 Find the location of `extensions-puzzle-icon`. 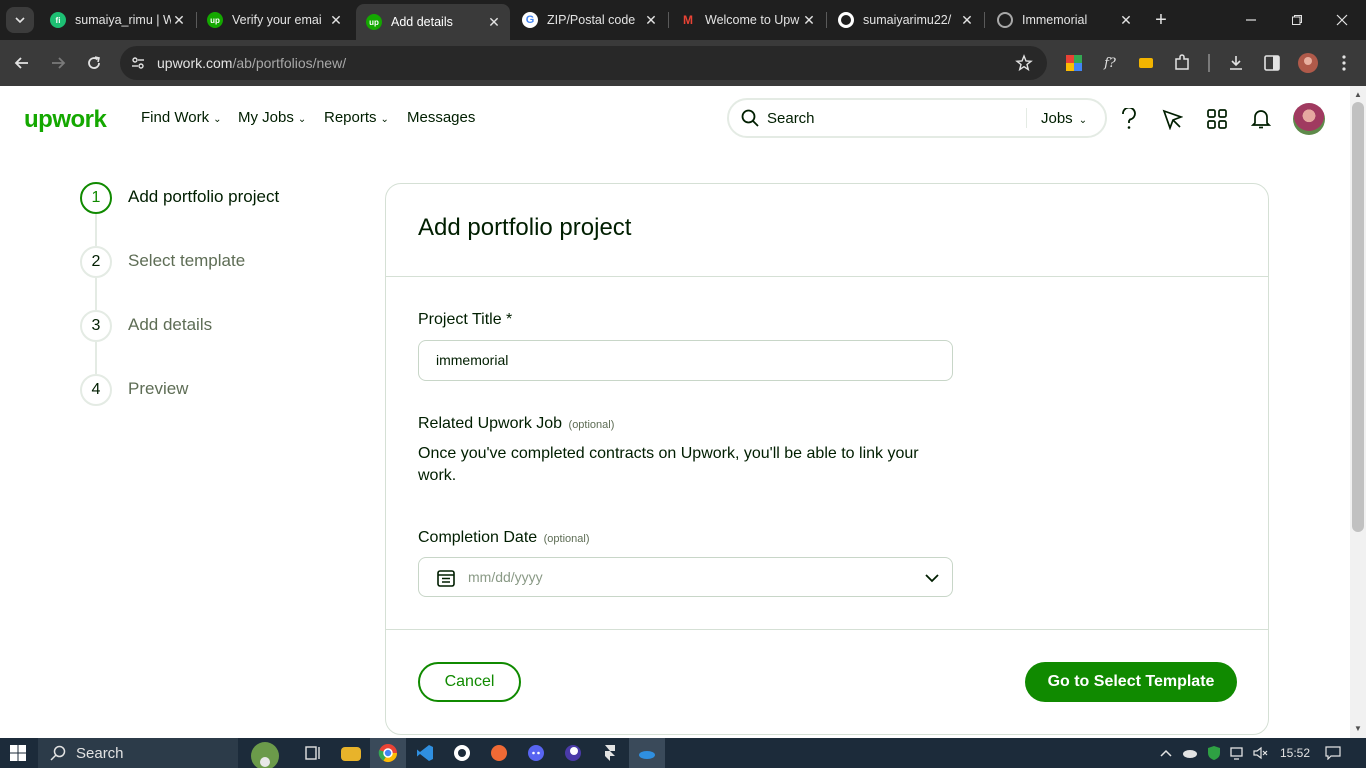

extensions-puzzle-icon is located at coordinates (1182, 63).